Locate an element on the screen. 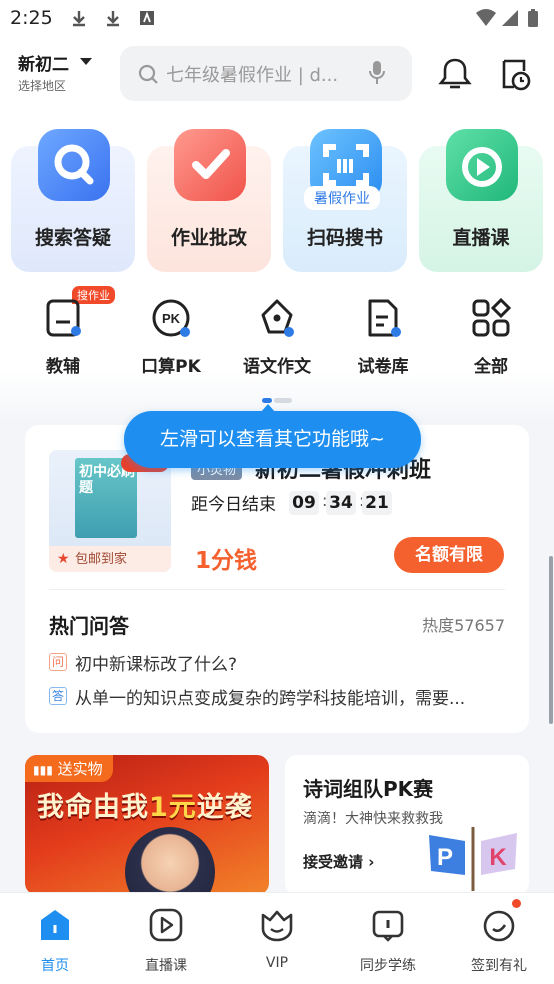  tile-scan-book: 暑假作业 扫码搜书 is located at coordinates (345, 200).